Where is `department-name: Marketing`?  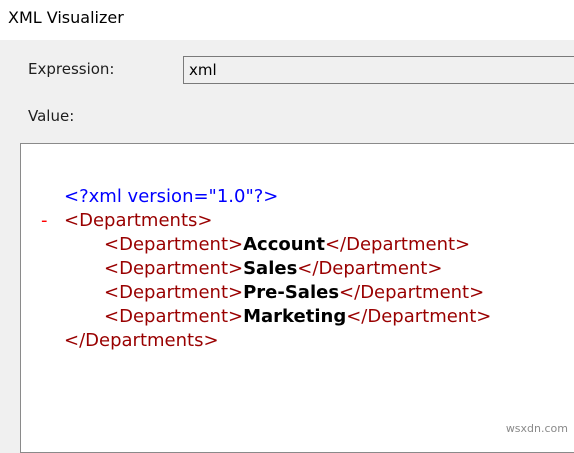
department-name: Marketing is located at coordinates (295, 316).